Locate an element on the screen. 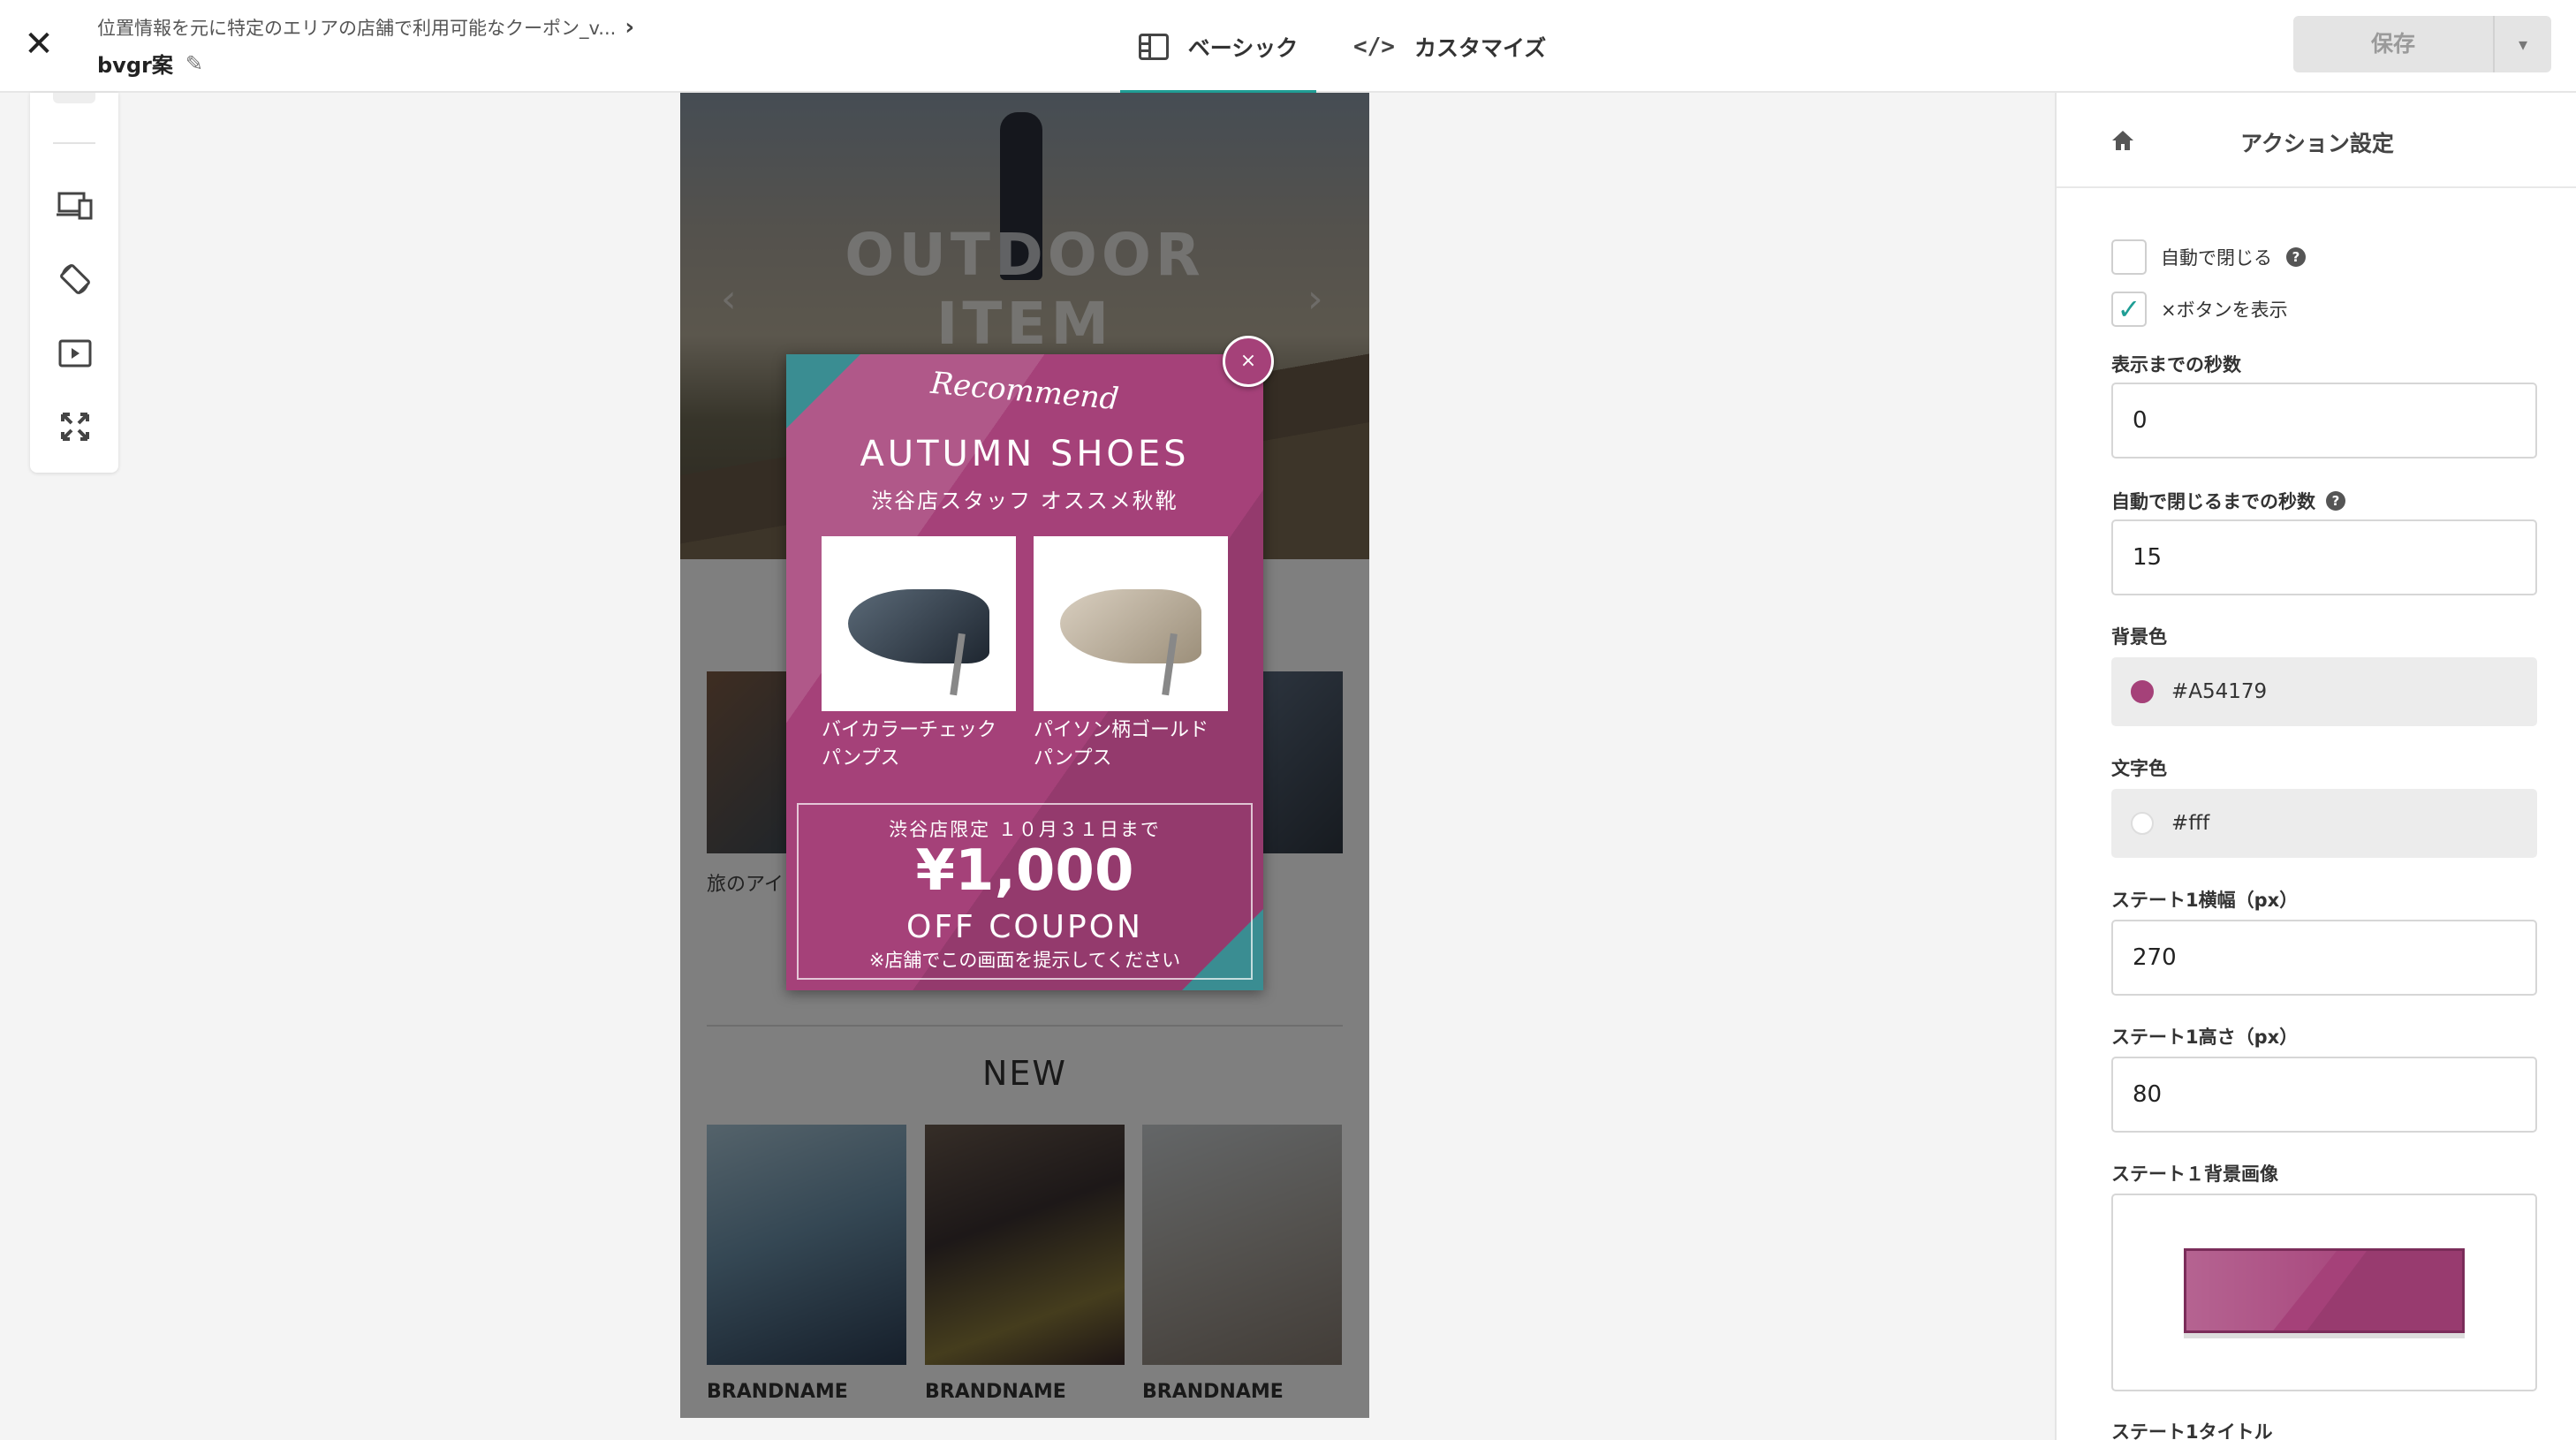  tab-customize-label: カスタマイズ is located at coordinates (1480, 47).